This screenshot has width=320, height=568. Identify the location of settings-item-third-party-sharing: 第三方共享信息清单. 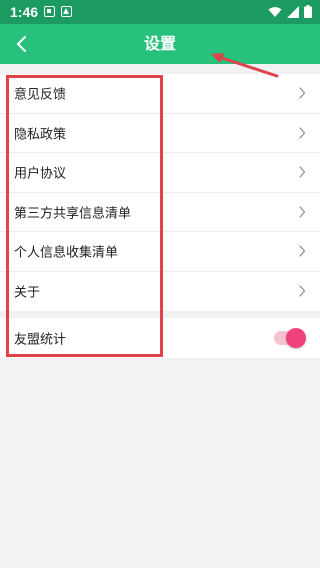
(160, 212).